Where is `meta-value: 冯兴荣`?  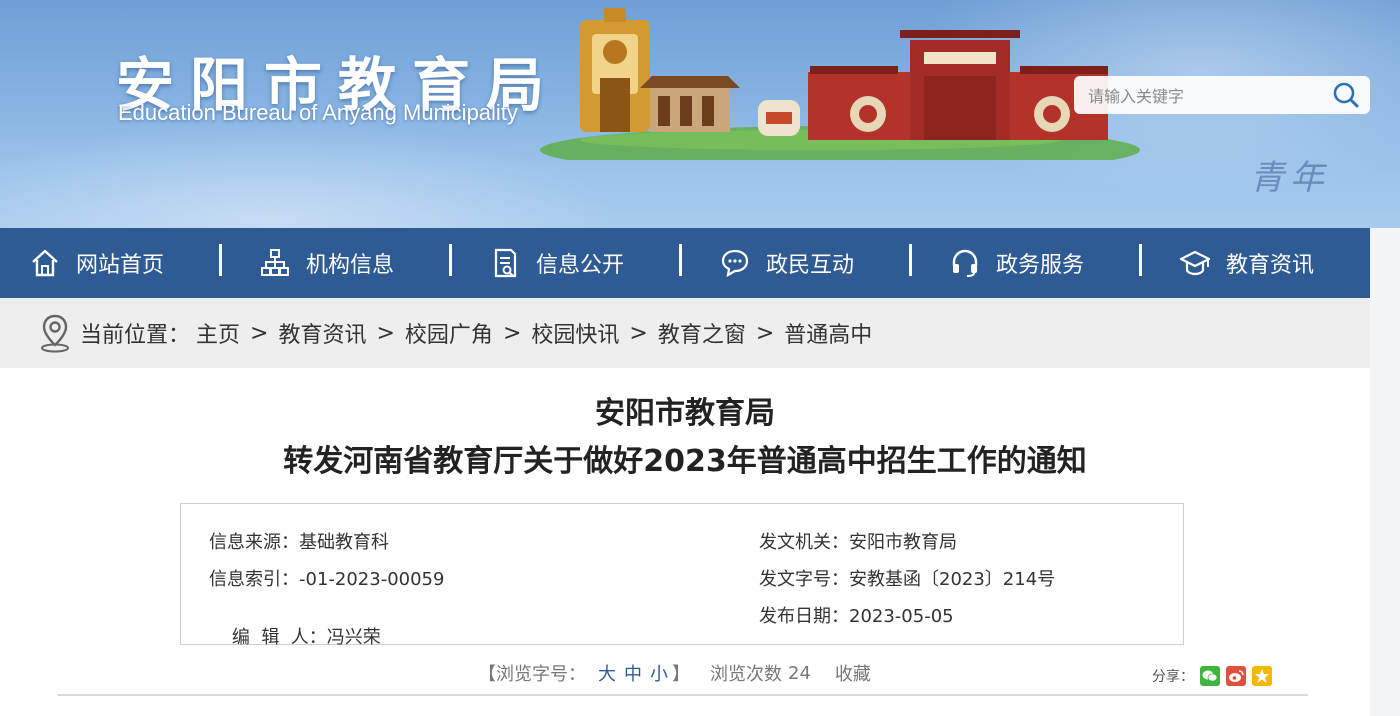
meta-value: 冯兴荣 is located at coordinates (353, 637).